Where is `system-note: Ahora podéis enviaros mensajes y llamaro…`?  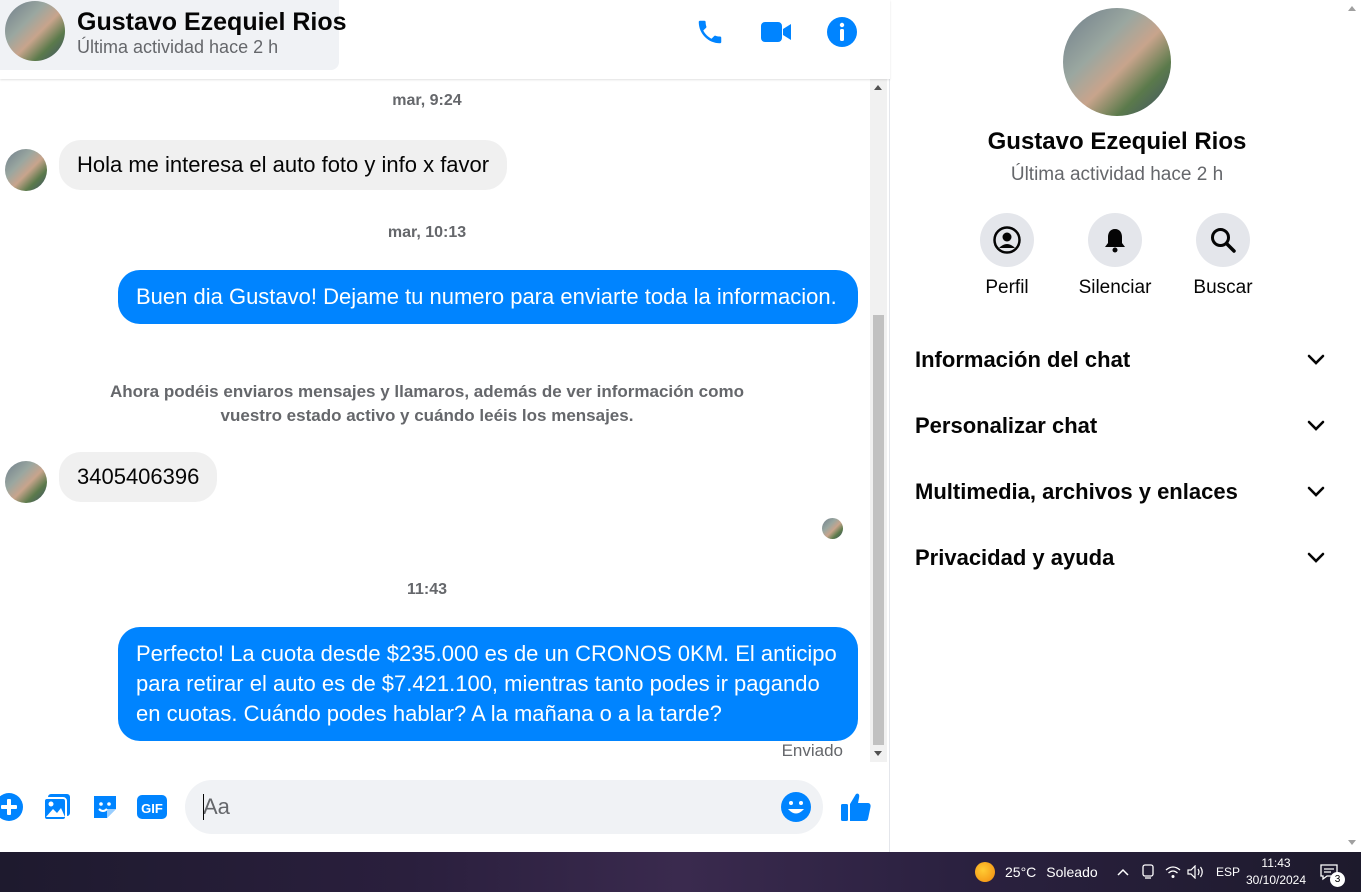 system-note: Ahora podéis enviaros mensajes y llamaro… is located at coordinates (427, 403).